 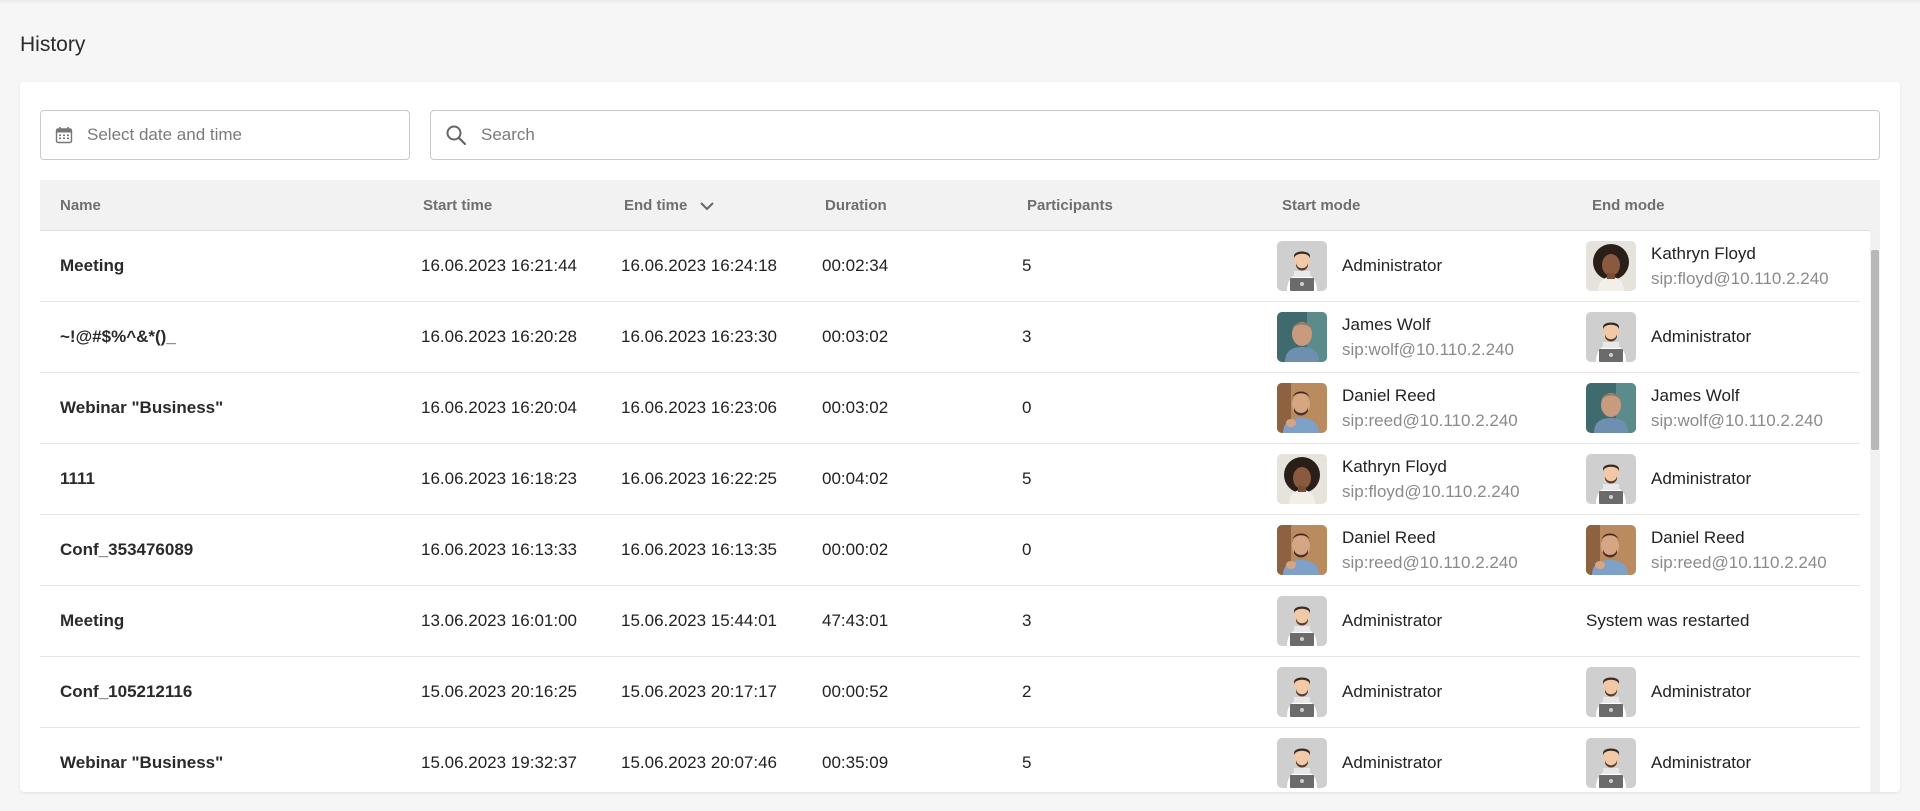 I want to click on scrollbar, so click(x=1875, y=511).